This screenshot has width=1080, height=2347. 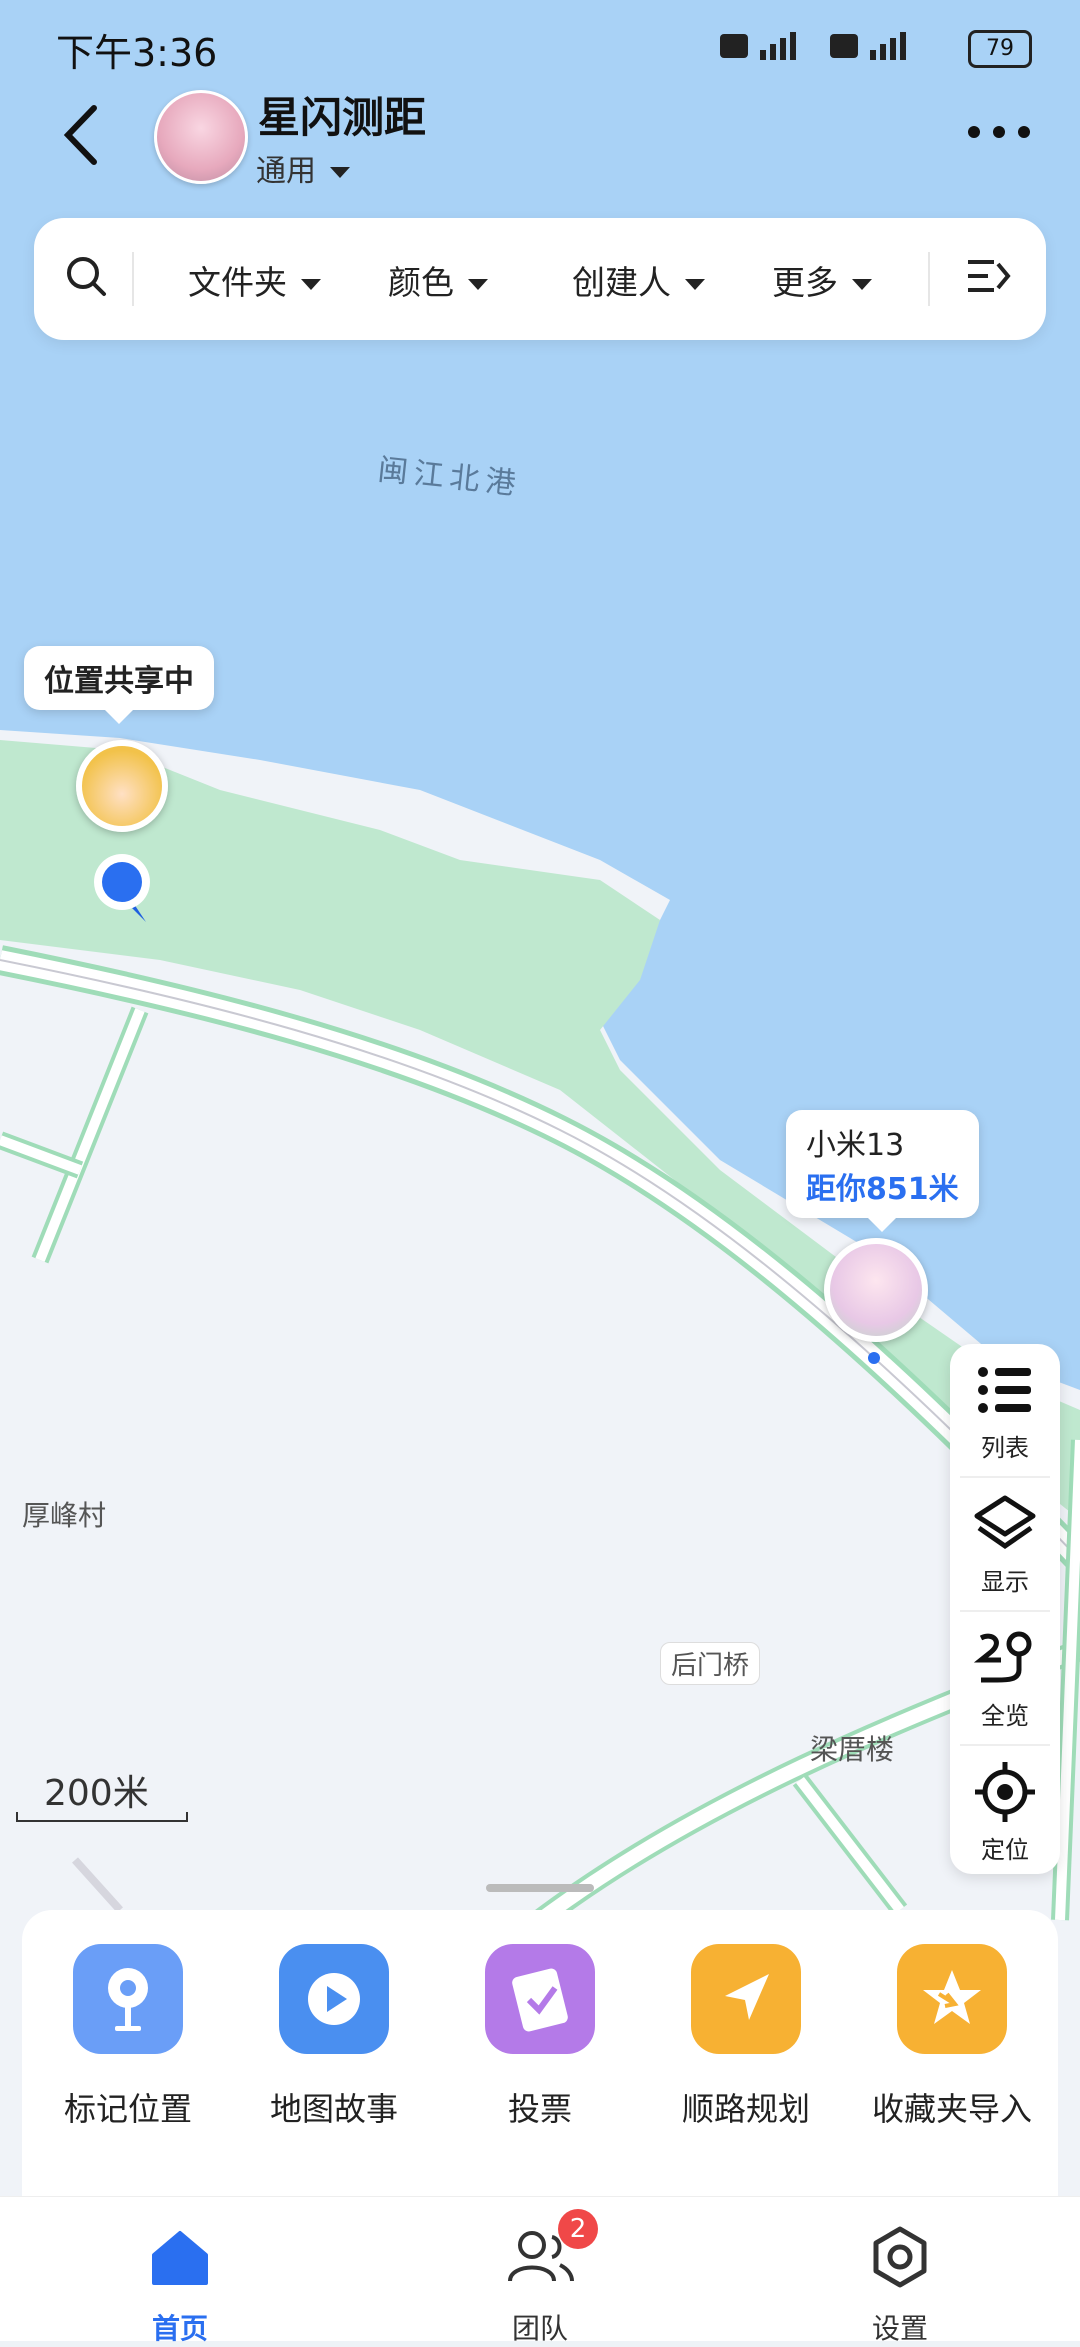 What do you see at coordinates (710, 1663) in the screenshot?
I see `bridge-label: 后门桥` at bounding box center [710, 1663].